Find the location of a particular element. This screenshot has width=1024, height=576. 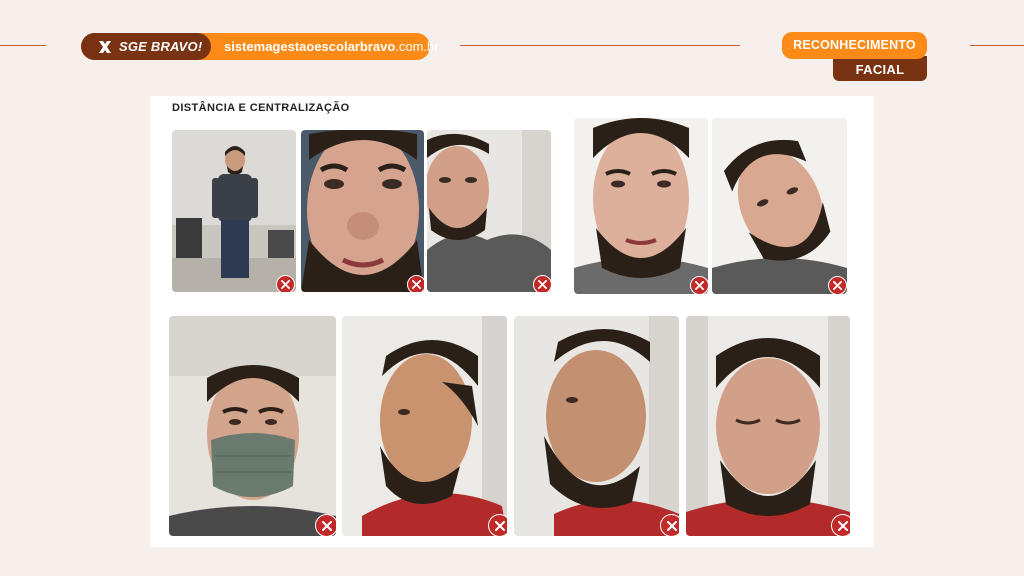

card-heading: DISTÂNCIA E CENTRALIZAÇÃO is located at coordinates (261, 108).